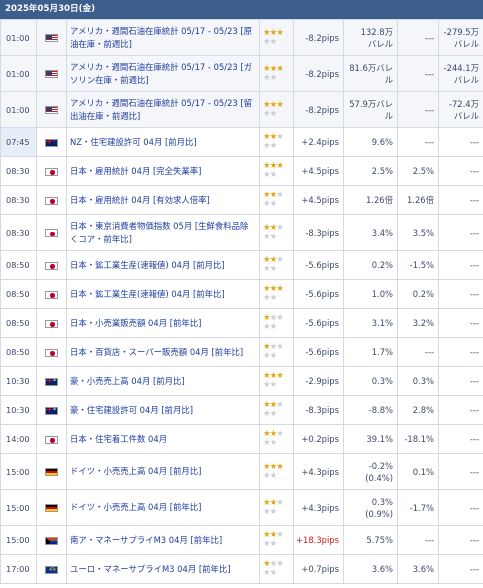 The height and width of the screenshot is (588, 483). Describe the element at coordinates (163, 507) in the screenshot. I see `event-name: ドイツ・小売売上高 04月 [前年比]` at that location.